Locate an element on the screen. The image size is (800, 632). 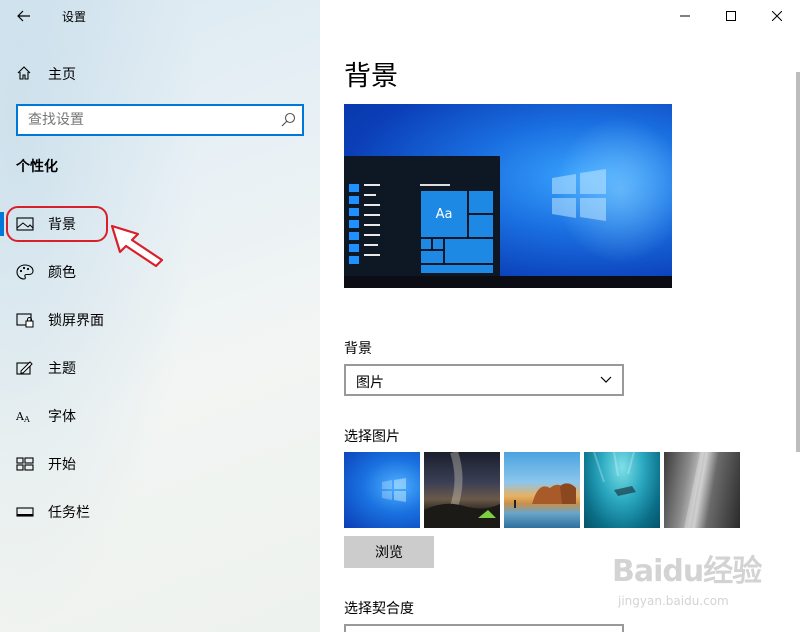
background-label: 背景 is located at coordinates (358, 349).